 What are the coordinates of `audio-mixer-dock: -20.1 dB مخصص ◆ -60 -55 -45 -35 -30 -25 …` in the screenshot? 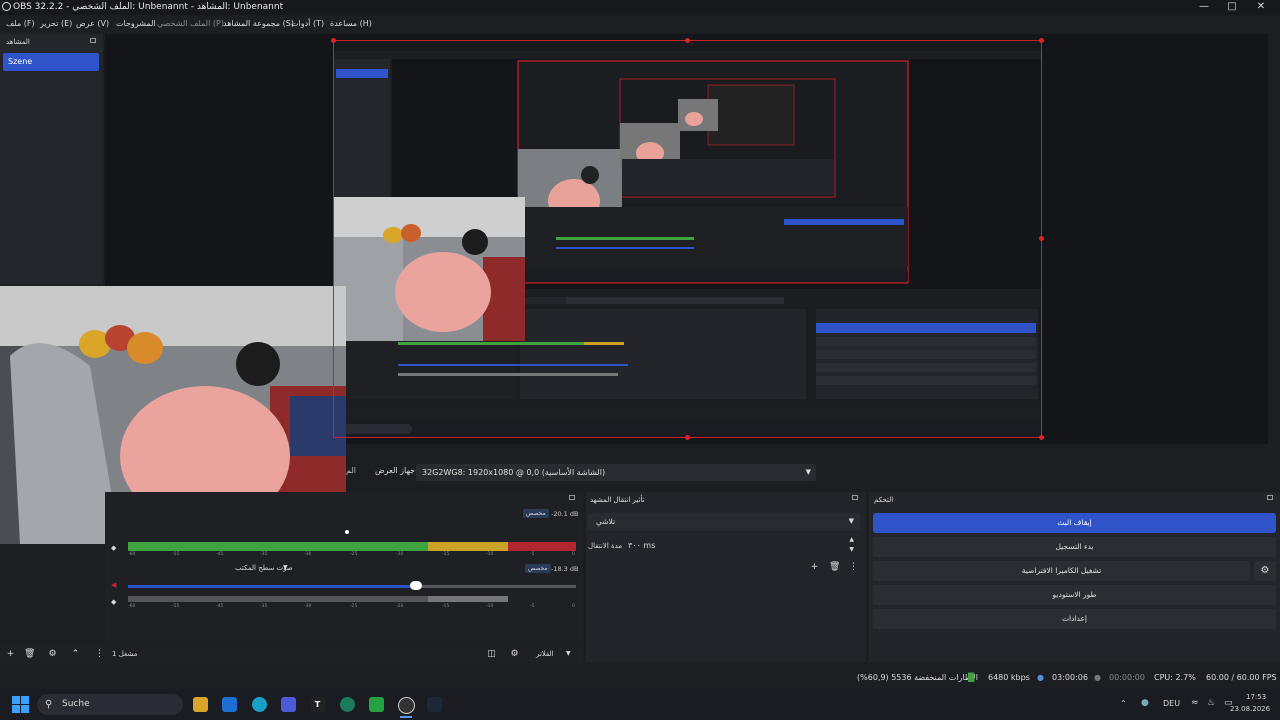 It's located at (344, 567).